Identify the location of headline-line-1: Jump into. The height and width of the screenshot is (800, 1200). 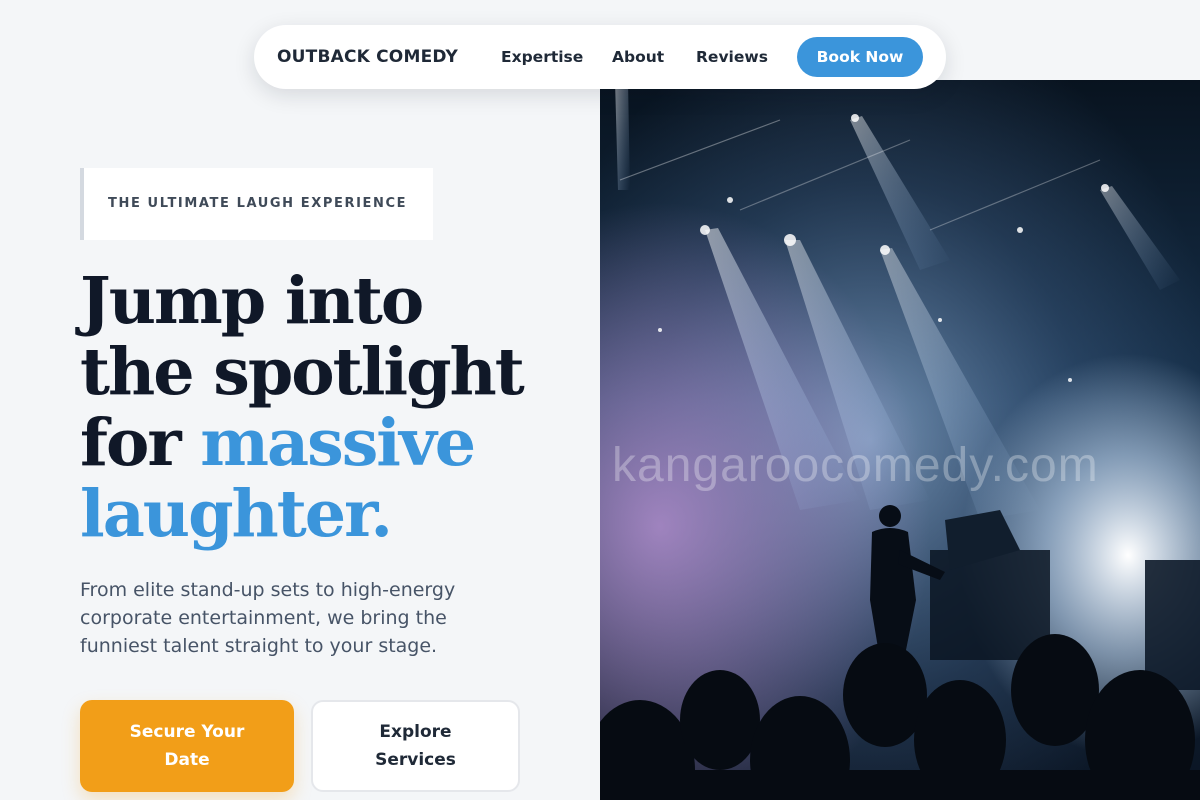
(252, 301).